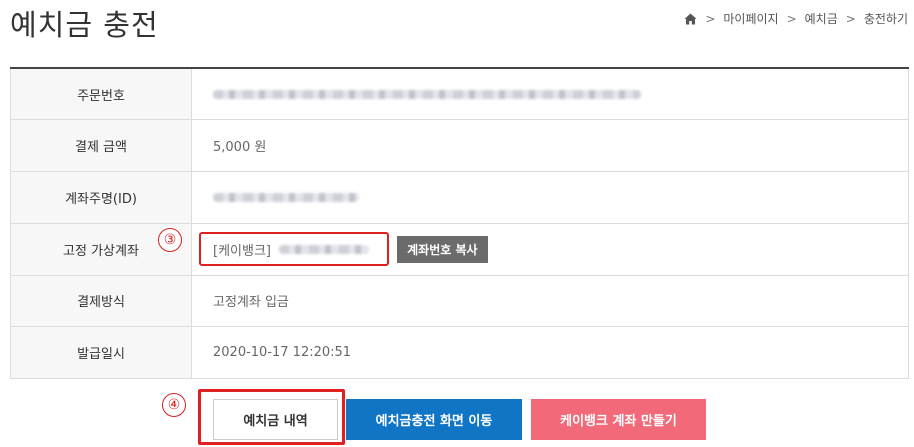 This screenshot has height=447, width=914. Describe the element at coordinates (101, 94) in the screenshot. I see `order-number-label: 주문번호` at that location.